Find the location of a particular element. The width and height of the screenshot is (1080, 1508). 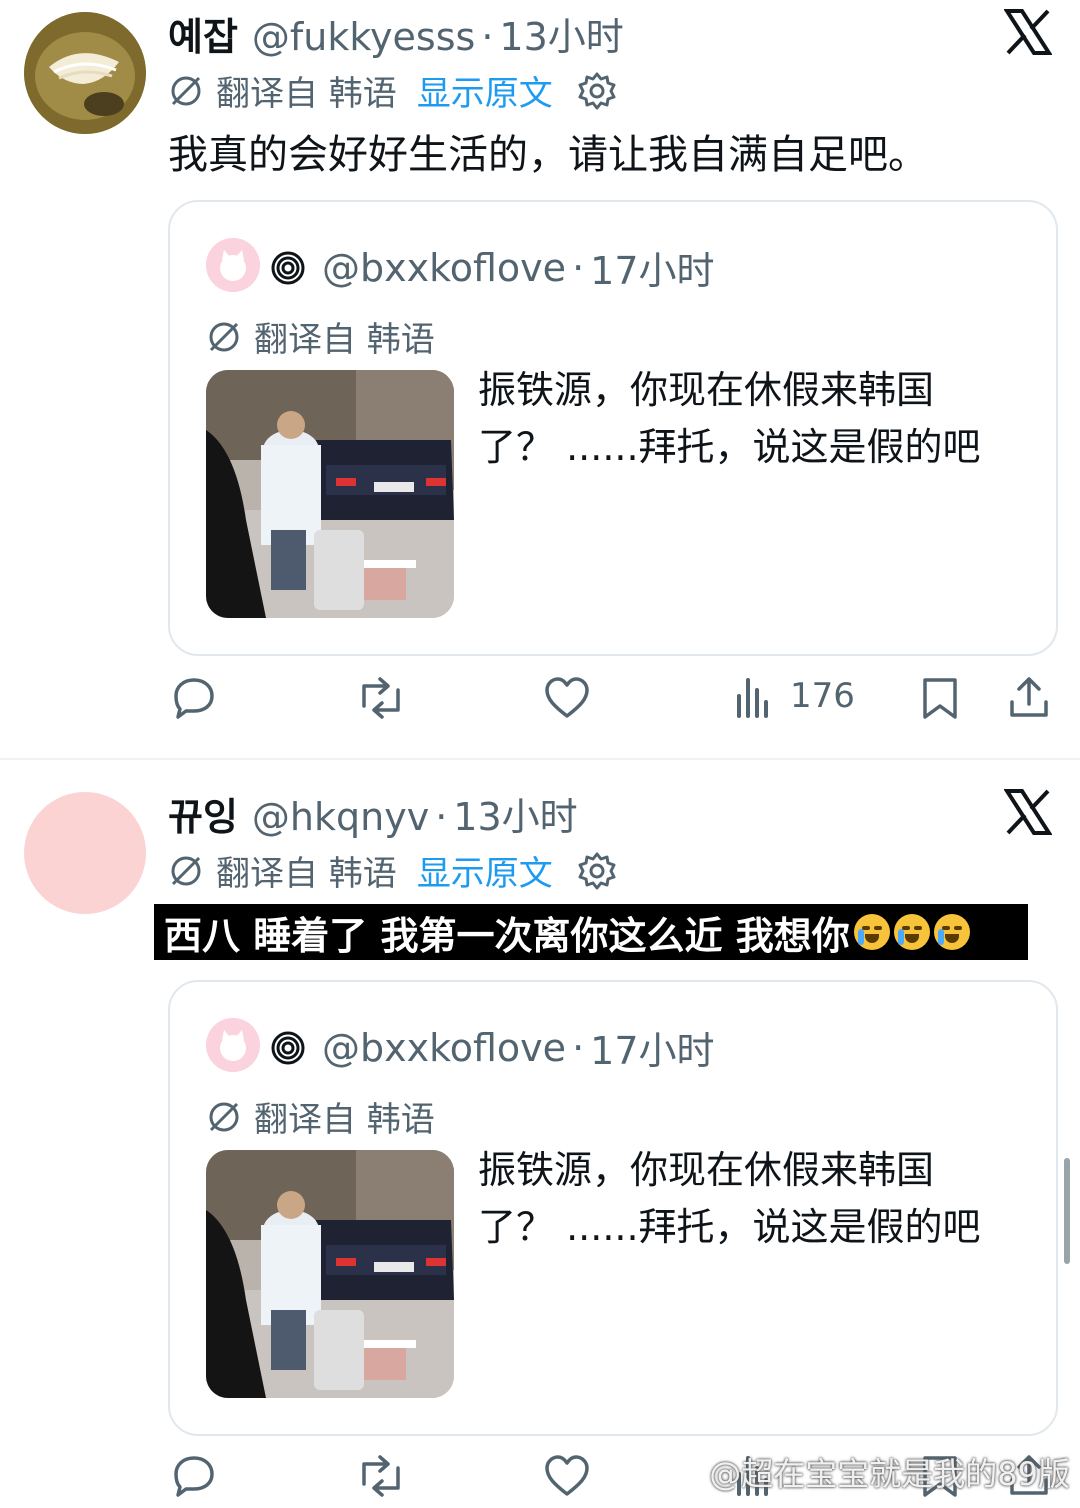

caption-overlay: 西八 睡着了 我第一次离你这么近 我想你 is located at coordinates (591, 932).